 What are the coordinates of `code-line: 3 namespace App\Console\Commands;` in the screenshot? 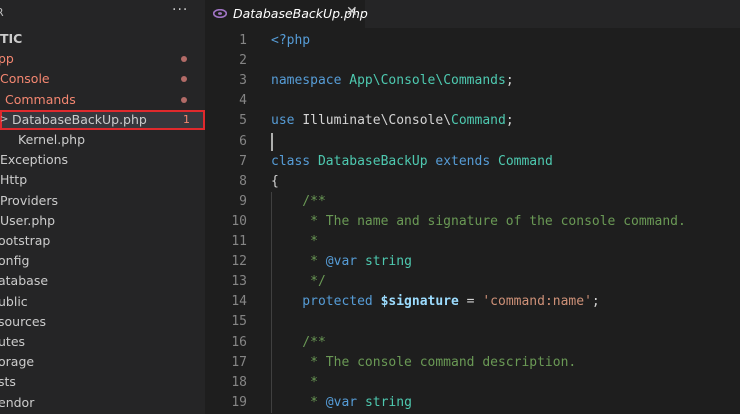 It's located at (472, 81).